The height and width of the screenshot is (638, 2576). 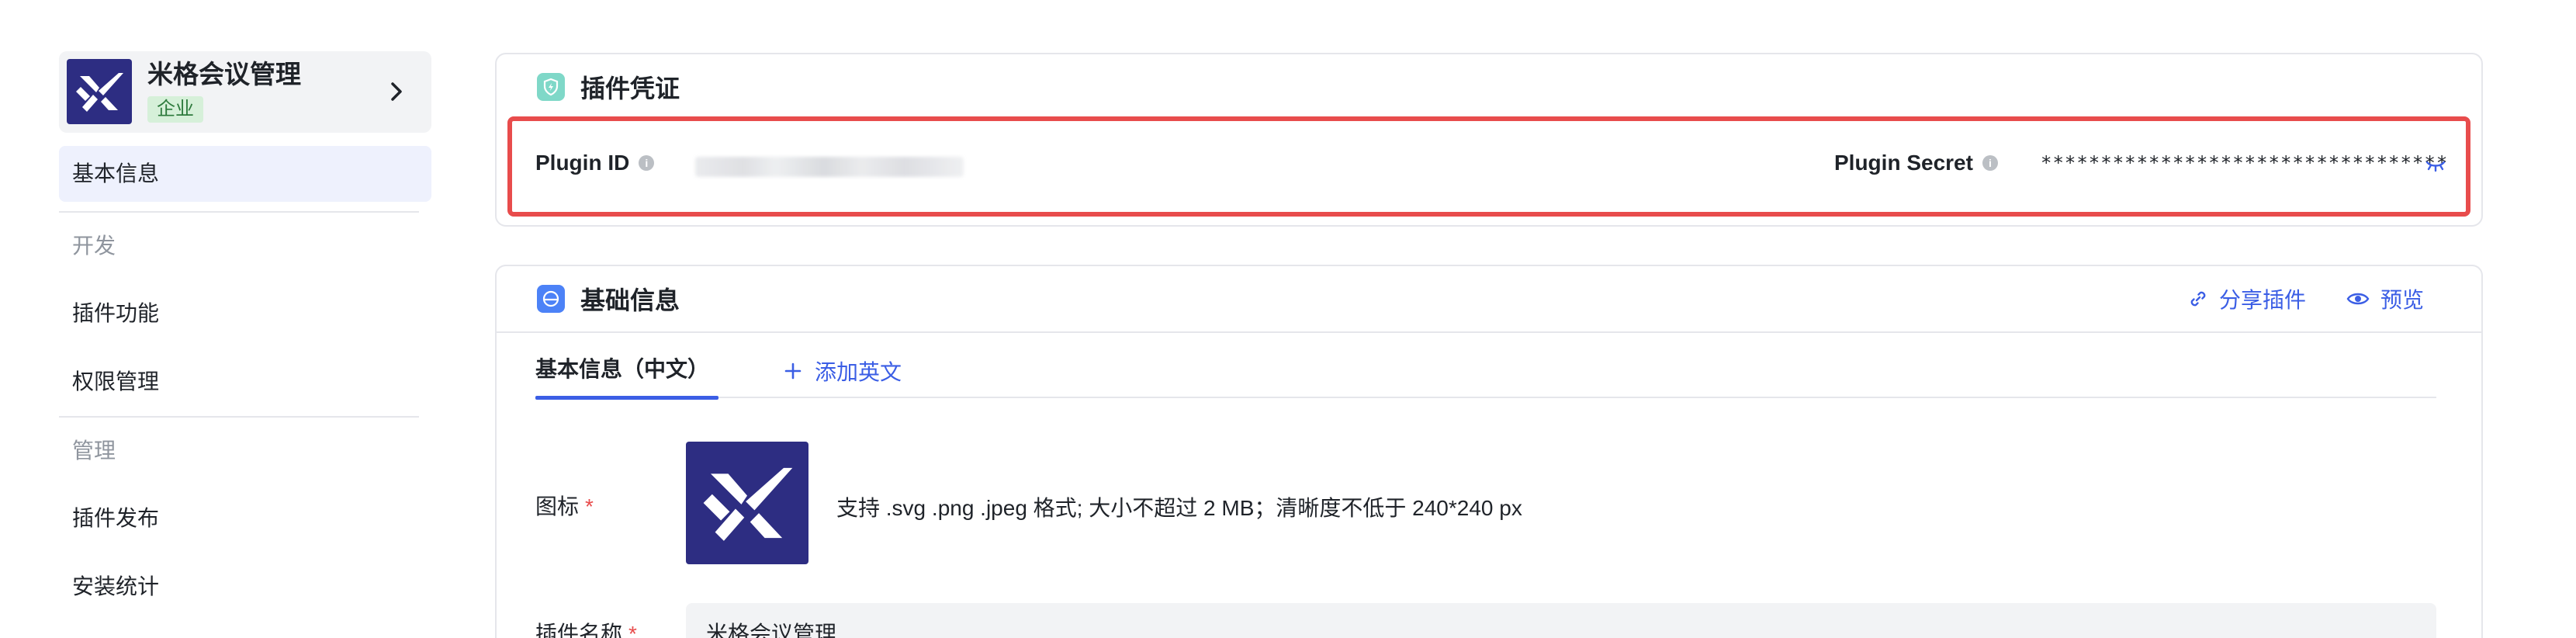 I want to click on basic-info-header: 基础信息, so click(x=608, y=298).